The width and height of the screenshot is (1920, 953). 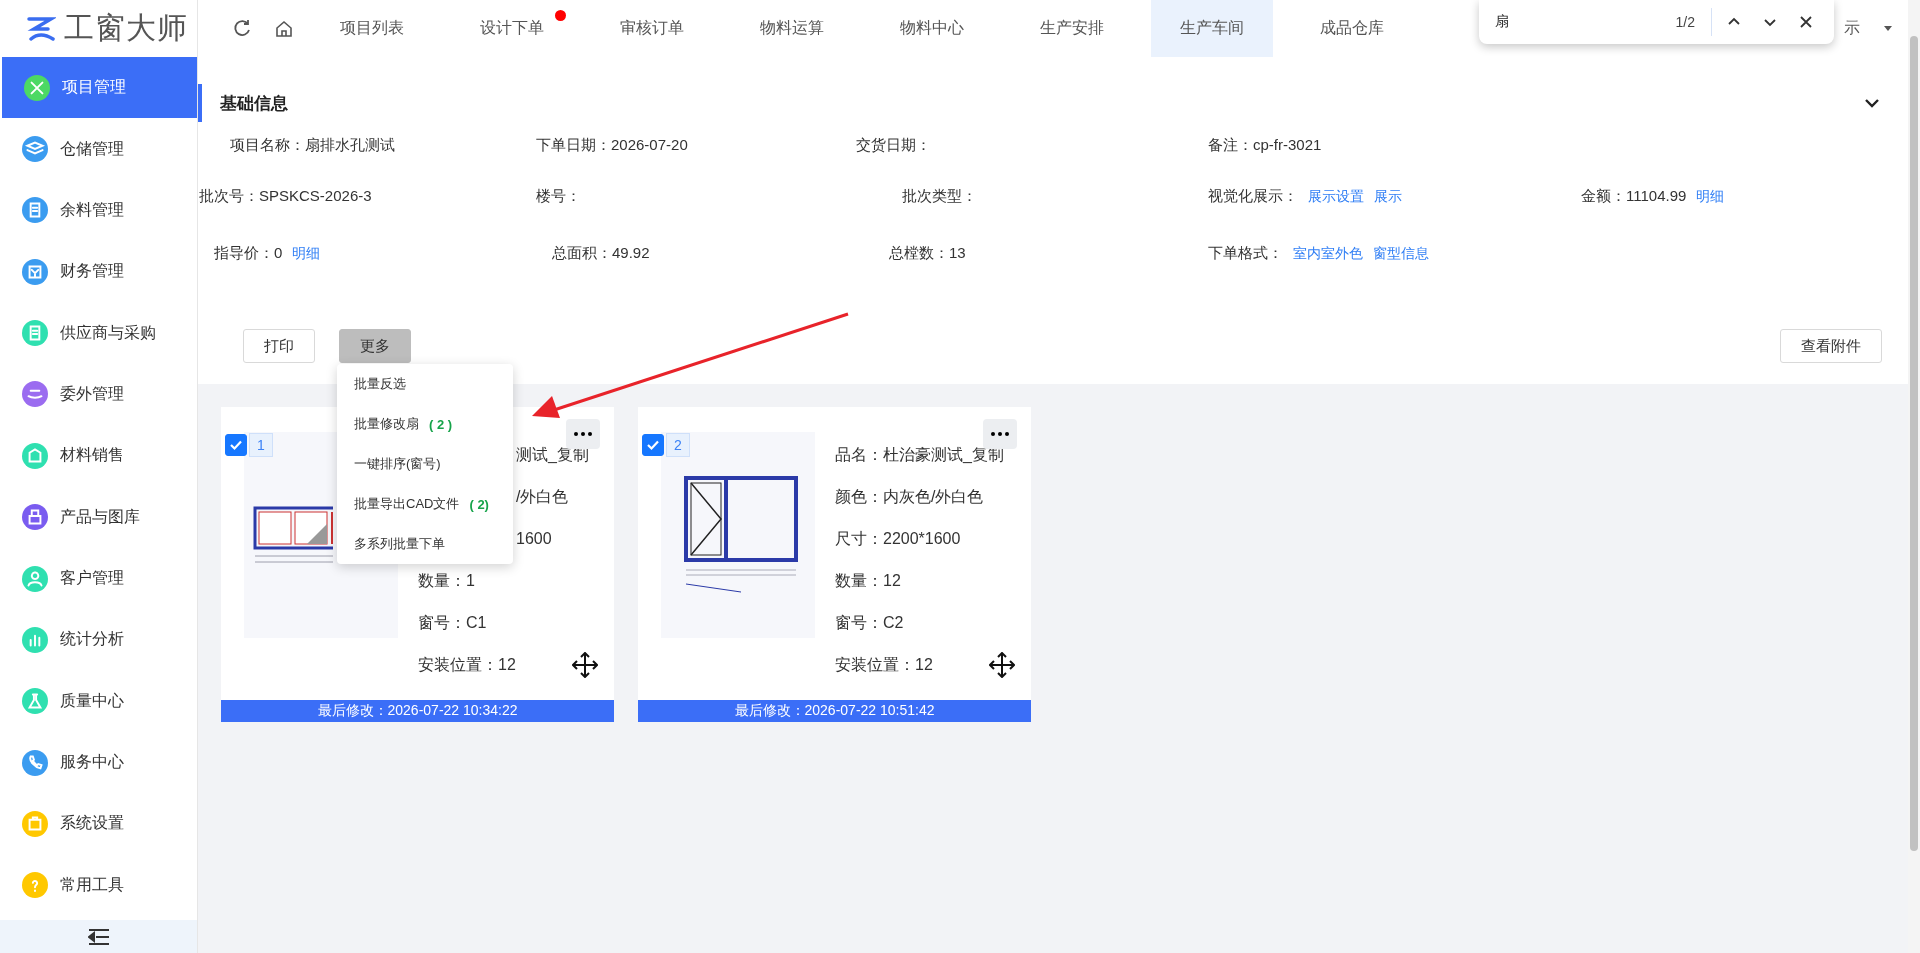 I want to click on field-text: 备注：cp-fr-3021, so click(x=1265, y=145).